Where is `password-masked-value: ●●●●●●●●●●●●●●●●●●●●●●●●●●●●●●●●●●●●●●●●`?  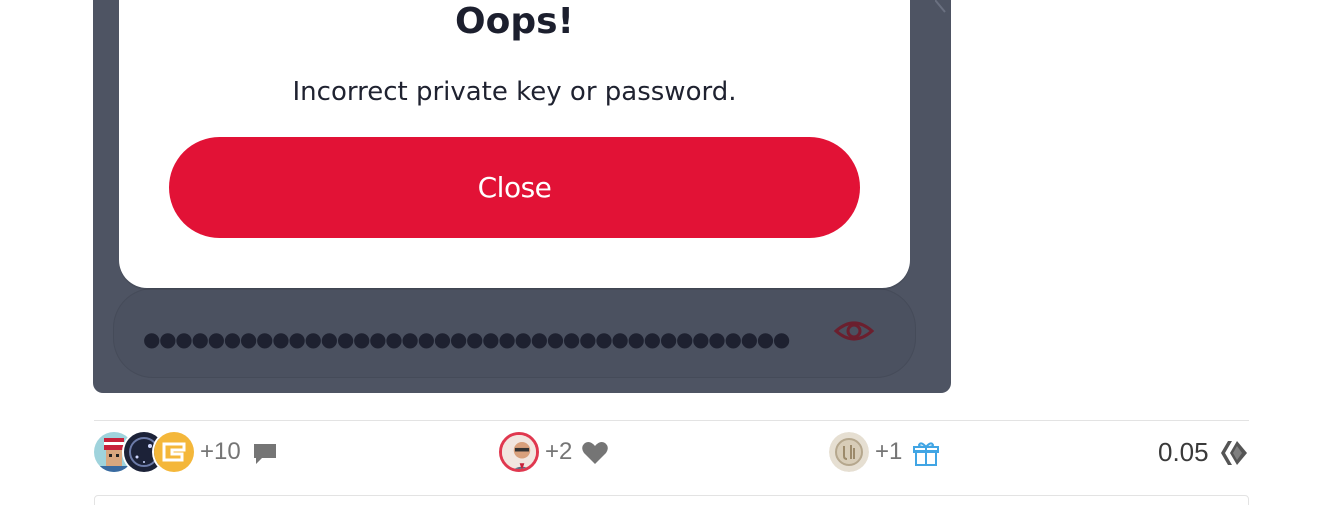 password-masked-value: ●●●●●●●●●●●●●●●●●●●●●●●●●●●●●●●●●●●●●●●● is located at coordinates (466, 339).